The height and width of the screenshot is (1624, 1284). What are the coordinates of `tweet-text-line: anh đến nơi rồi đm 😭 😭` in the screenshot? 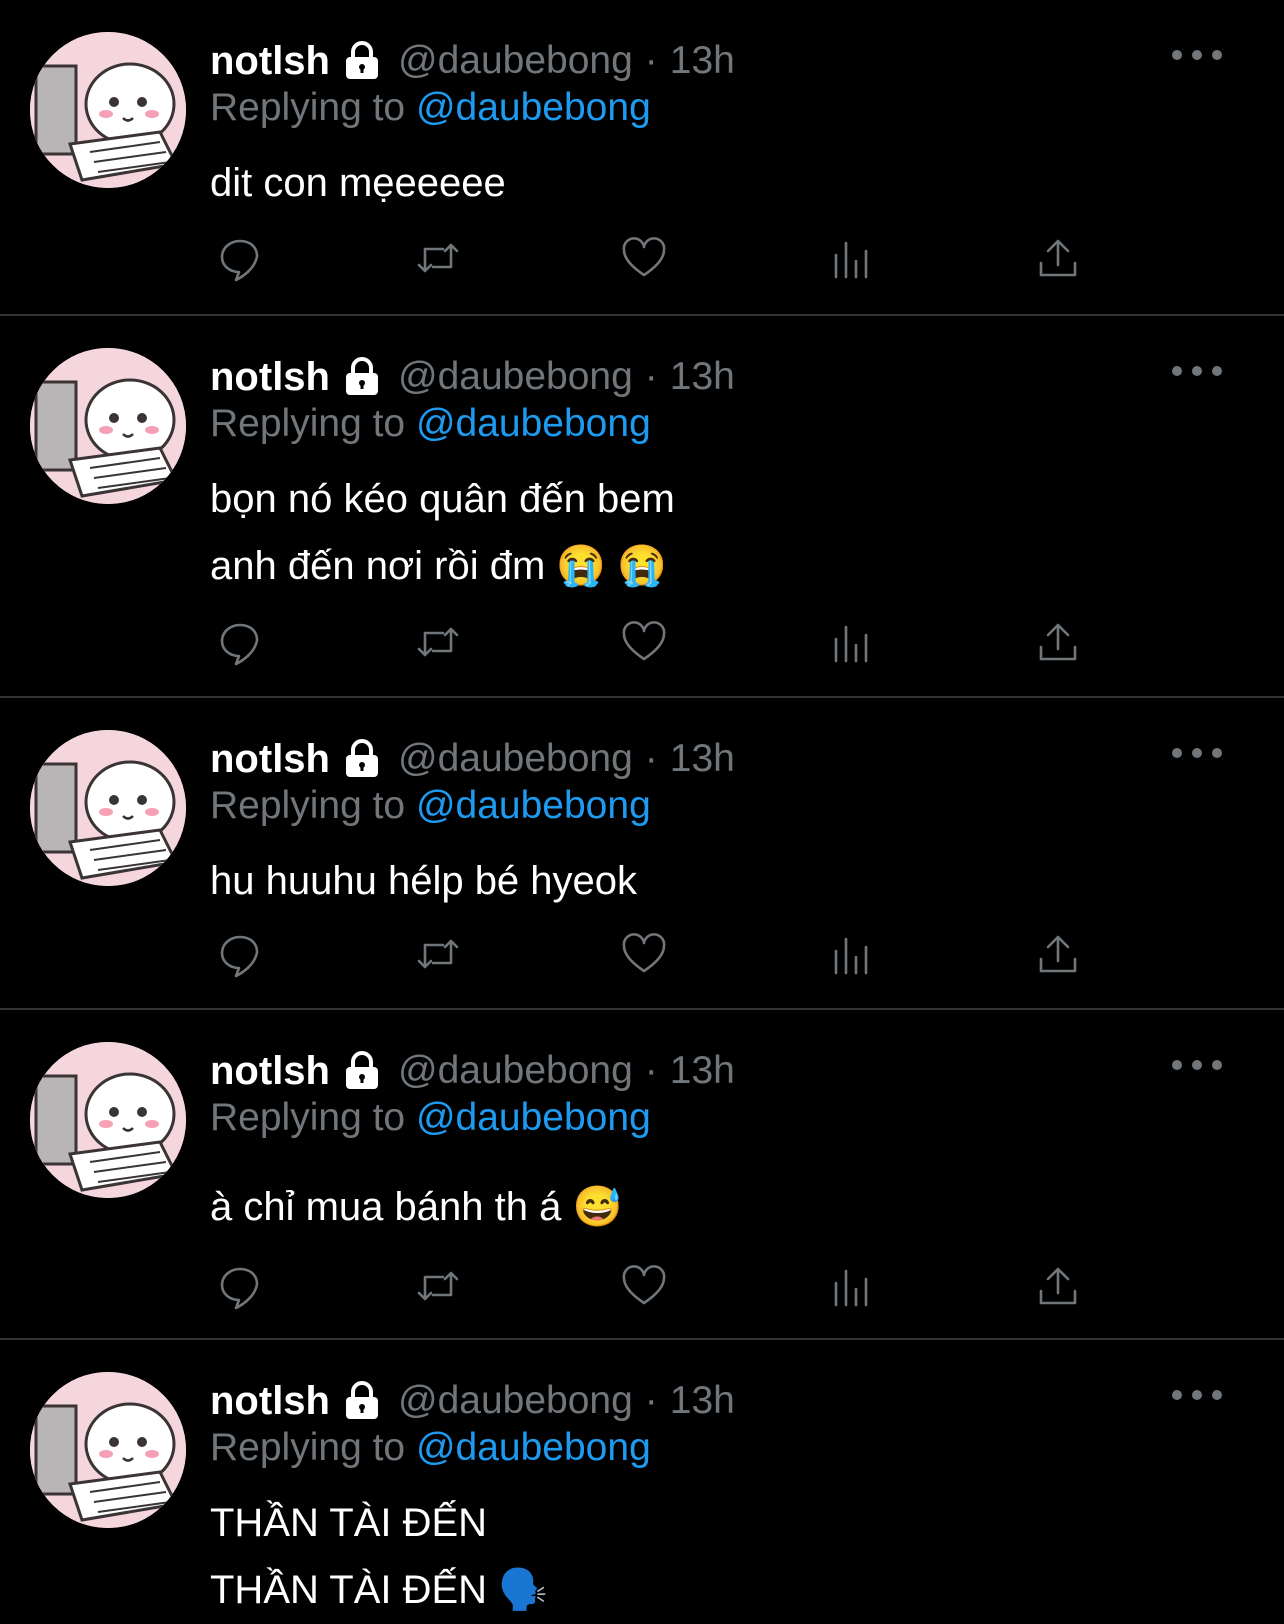 It's located at (439, 566).